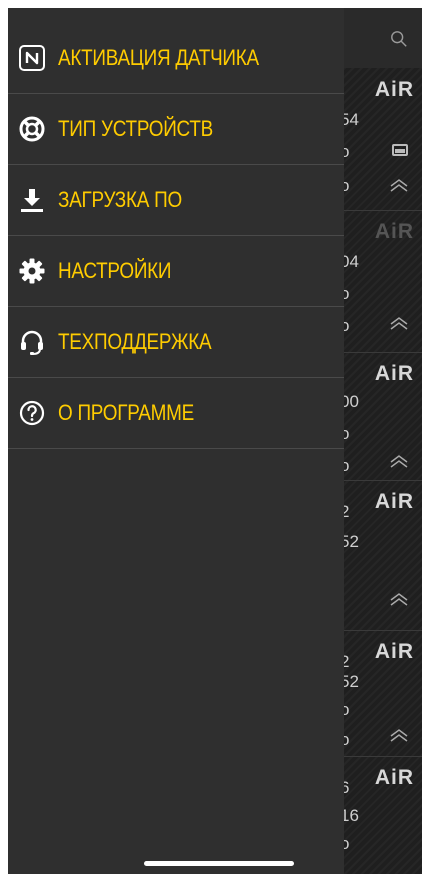 The height and width of the screenshot is (874, 424). What do you see at coordinates (381, 693) in the screenshot?
I see `device-card: AiR 2 52 o o` at bounding box center [381, 693].